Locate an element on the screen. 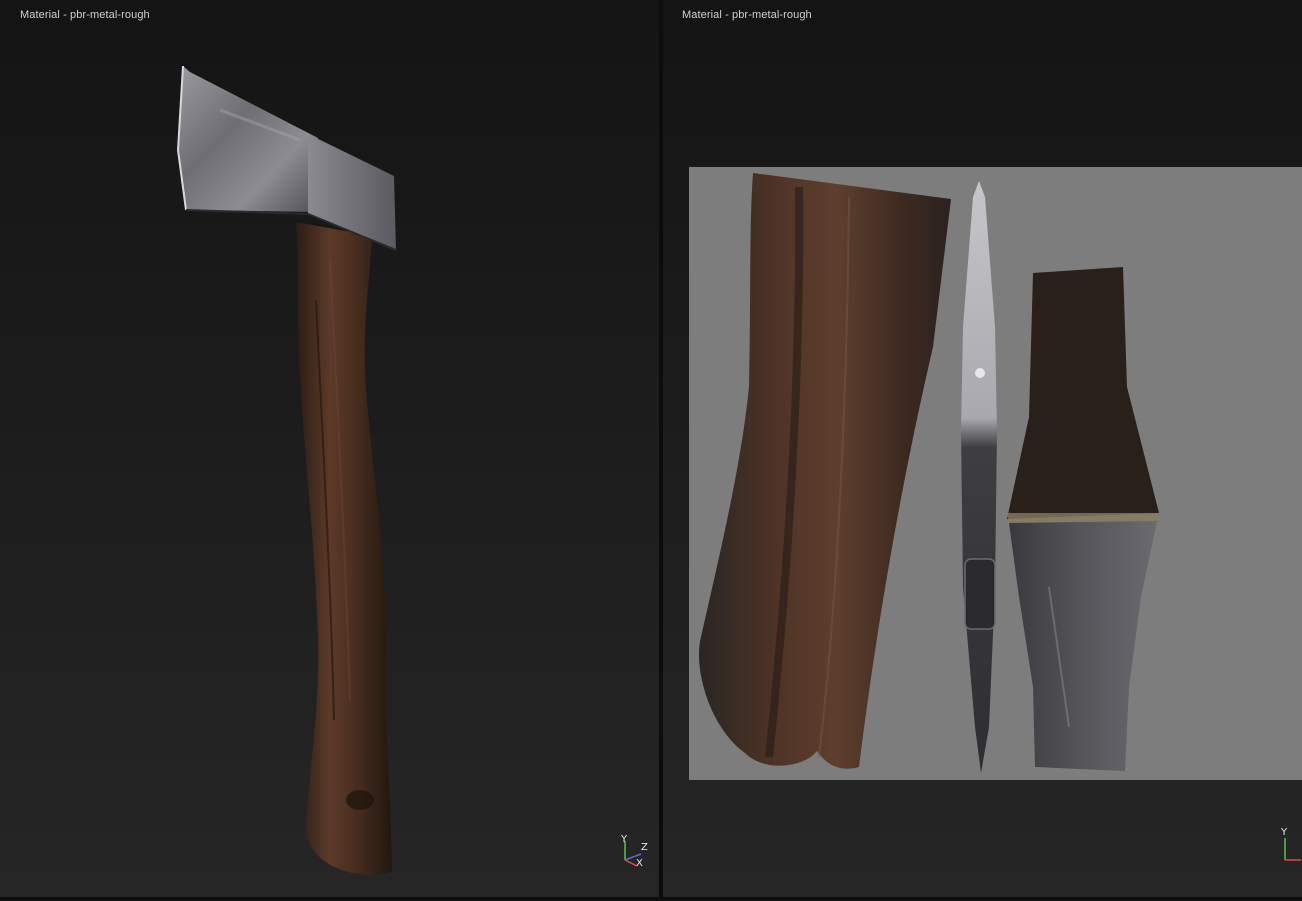 This screenshot has height=901, width=1302. gizmo-z-label: Z is located at coordinates (644, 847).